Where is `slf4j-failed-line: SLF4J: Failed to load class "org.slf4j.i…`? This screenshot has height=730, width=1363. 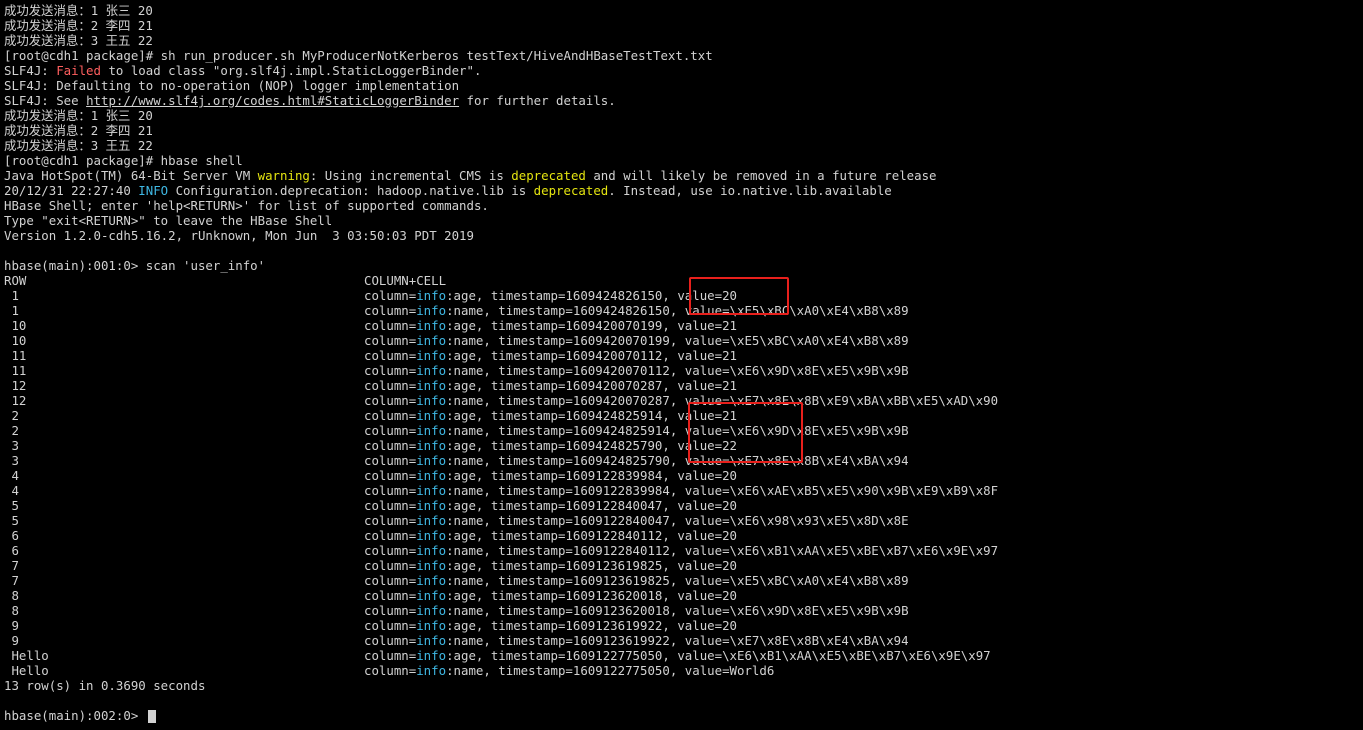 slf4j-failed-line: SLF4J: Failed to load class "org.slf4j.i… is located at coordinates (683, 70).